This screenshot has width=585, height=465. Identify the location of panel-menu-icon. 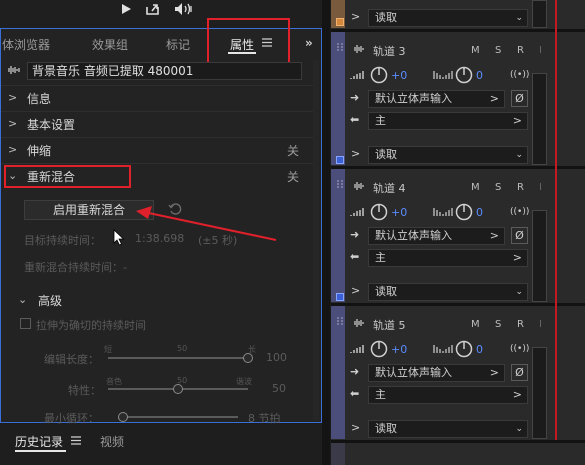
(76, 440).